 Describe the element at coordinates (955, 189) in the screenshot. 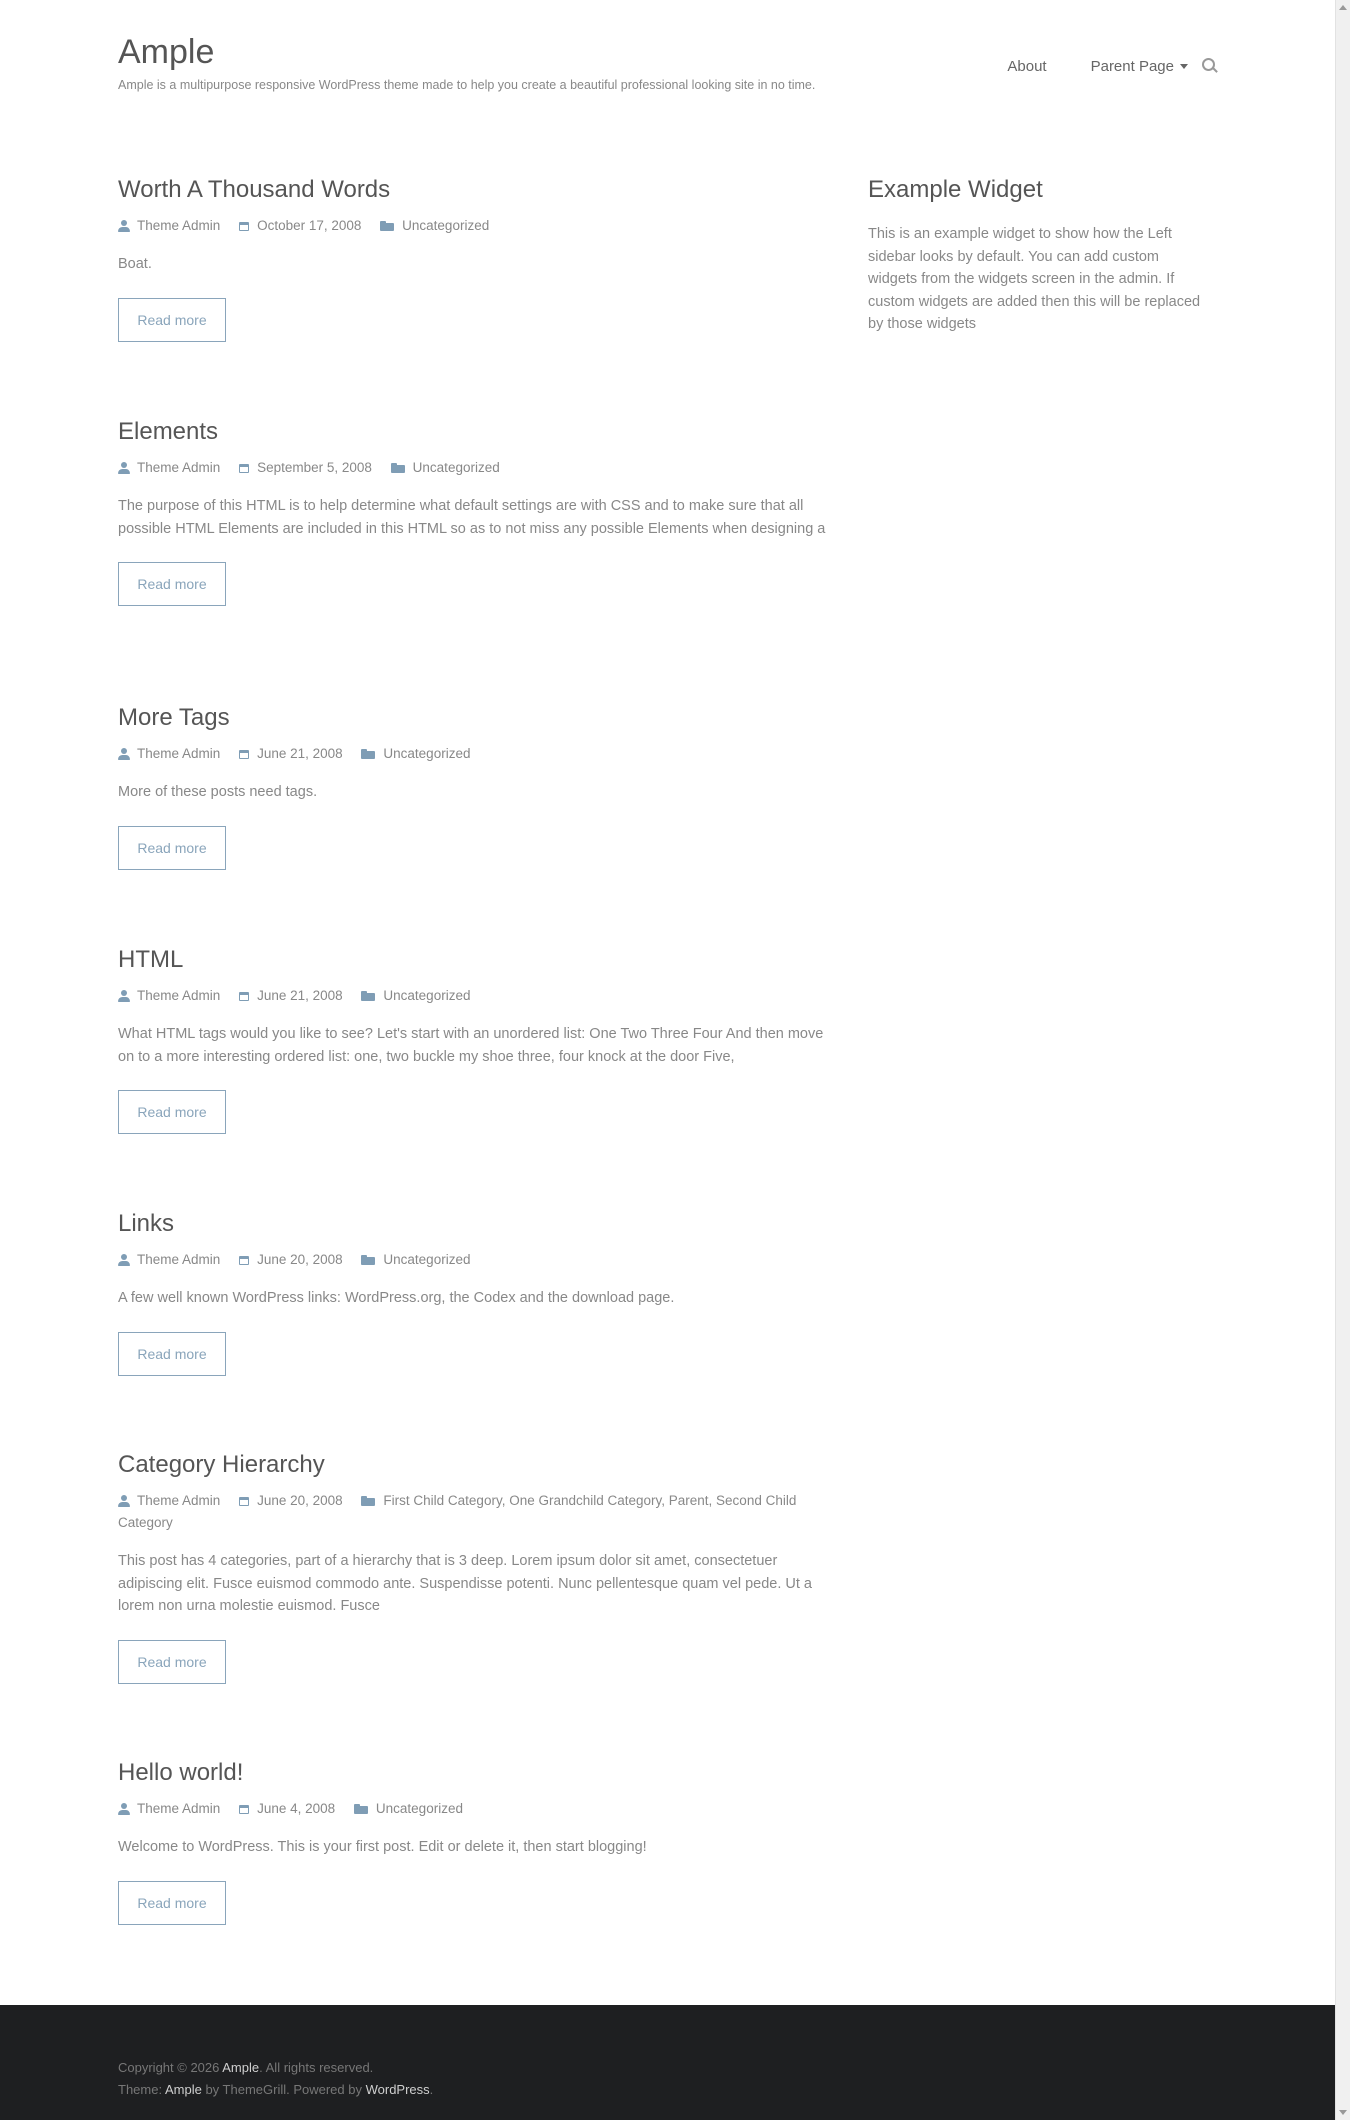

I see `widget-title: Example Widget` at that location.